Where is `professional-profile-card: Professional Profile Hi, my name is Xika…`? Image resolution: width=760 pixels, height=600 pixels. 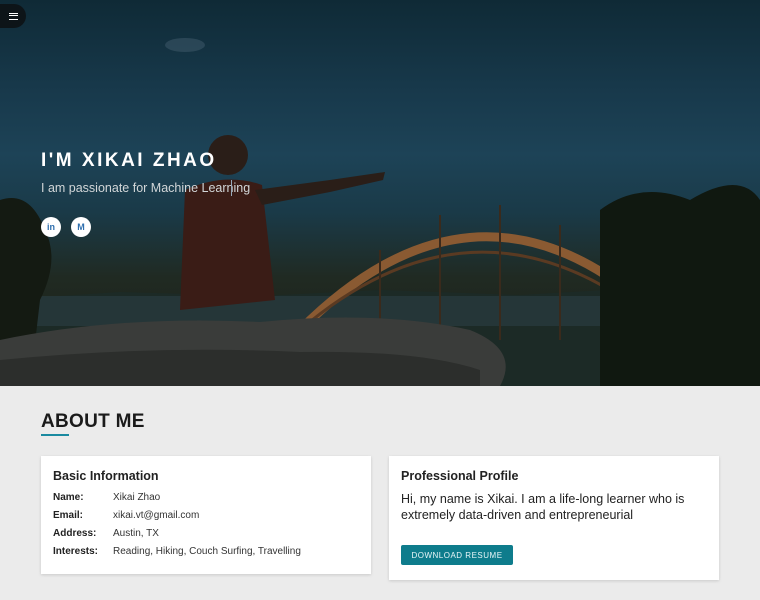 professional-profile-card: Professional Profile Hi, my name is Xika… is located at coordinates (554, 518).